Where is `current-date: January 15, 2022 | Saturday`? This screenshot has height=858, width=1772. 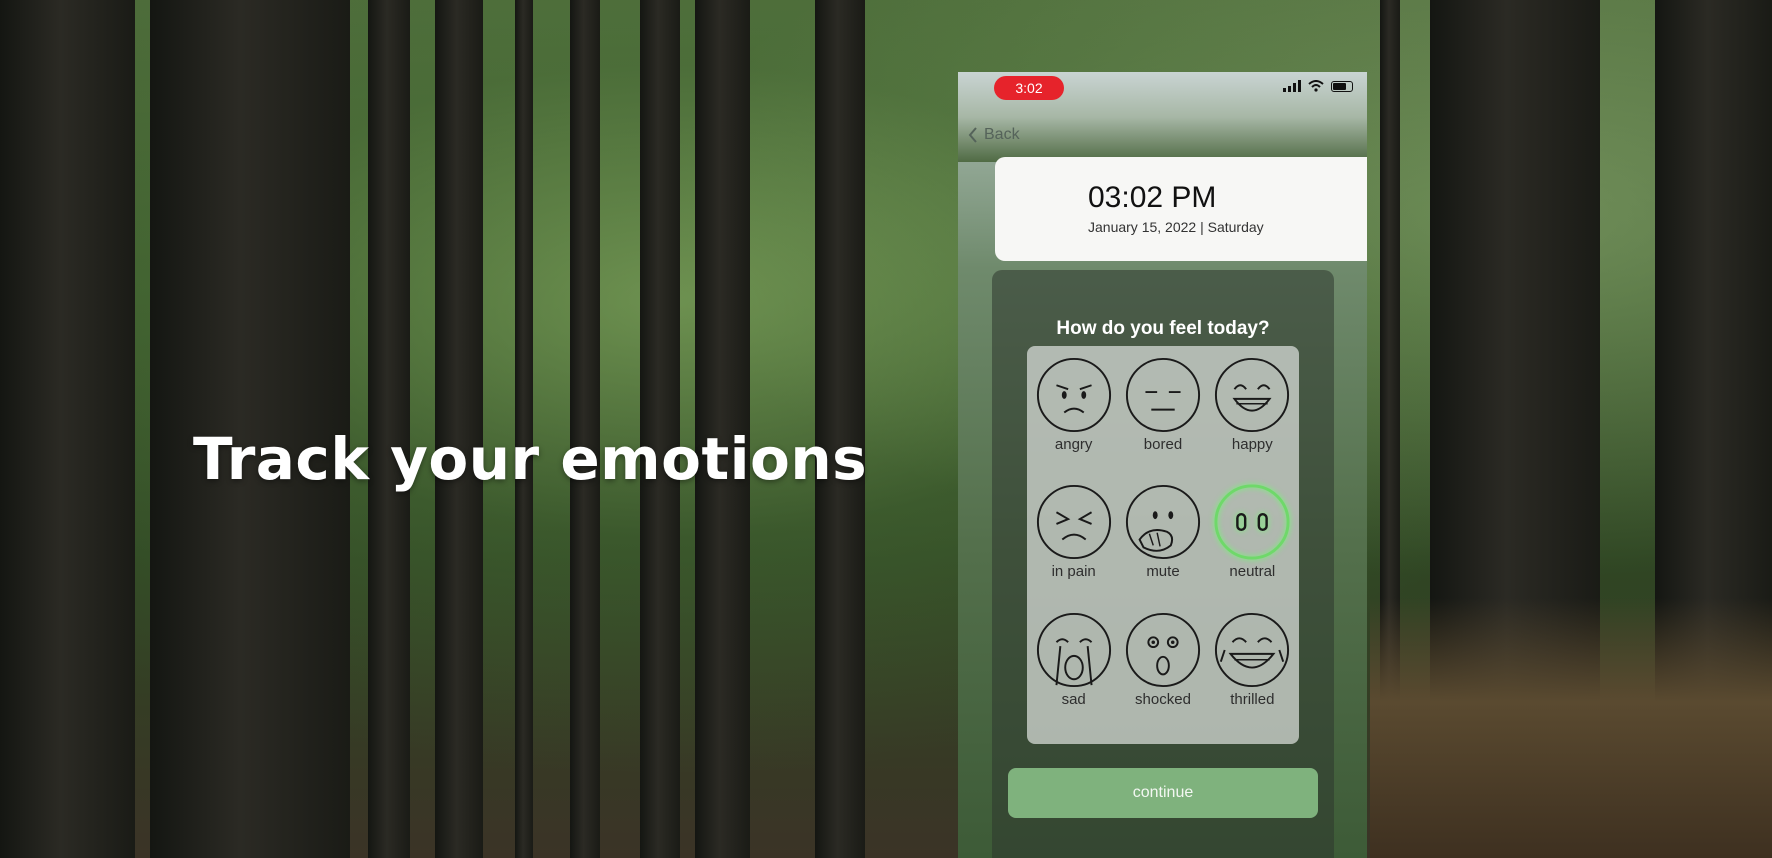 current-date: January 15, 2022 | Saturday is located at coordinates (1176, 227).